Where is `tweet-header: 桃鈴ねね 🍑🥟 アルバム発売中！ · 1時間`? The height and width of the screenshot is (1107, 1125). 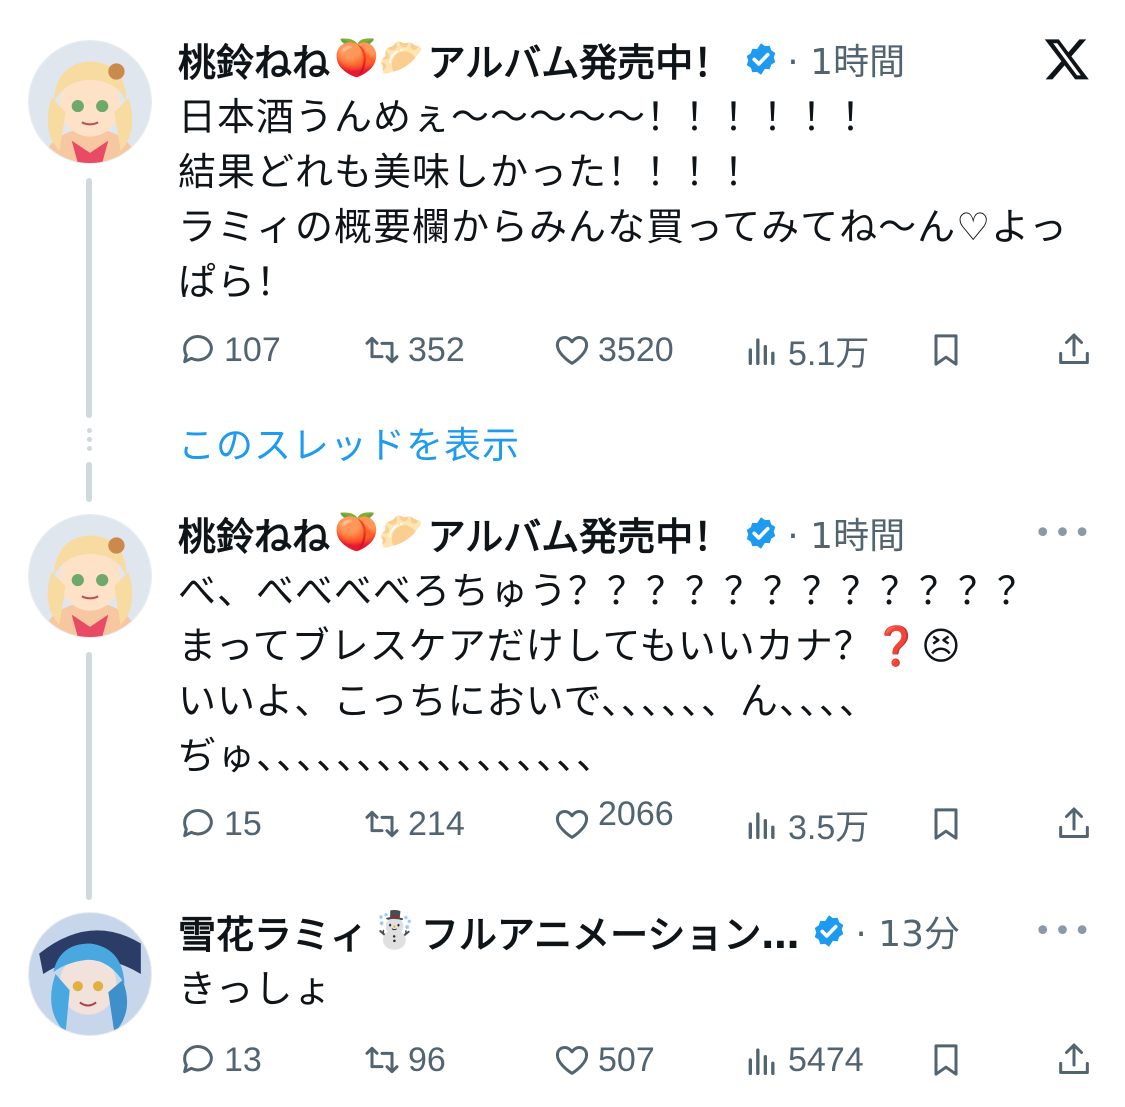 tweet-header: 桃鈴ねね 🍑🥟 アルバム発売中！ · 1時間 is located at coordinates (637, 59).